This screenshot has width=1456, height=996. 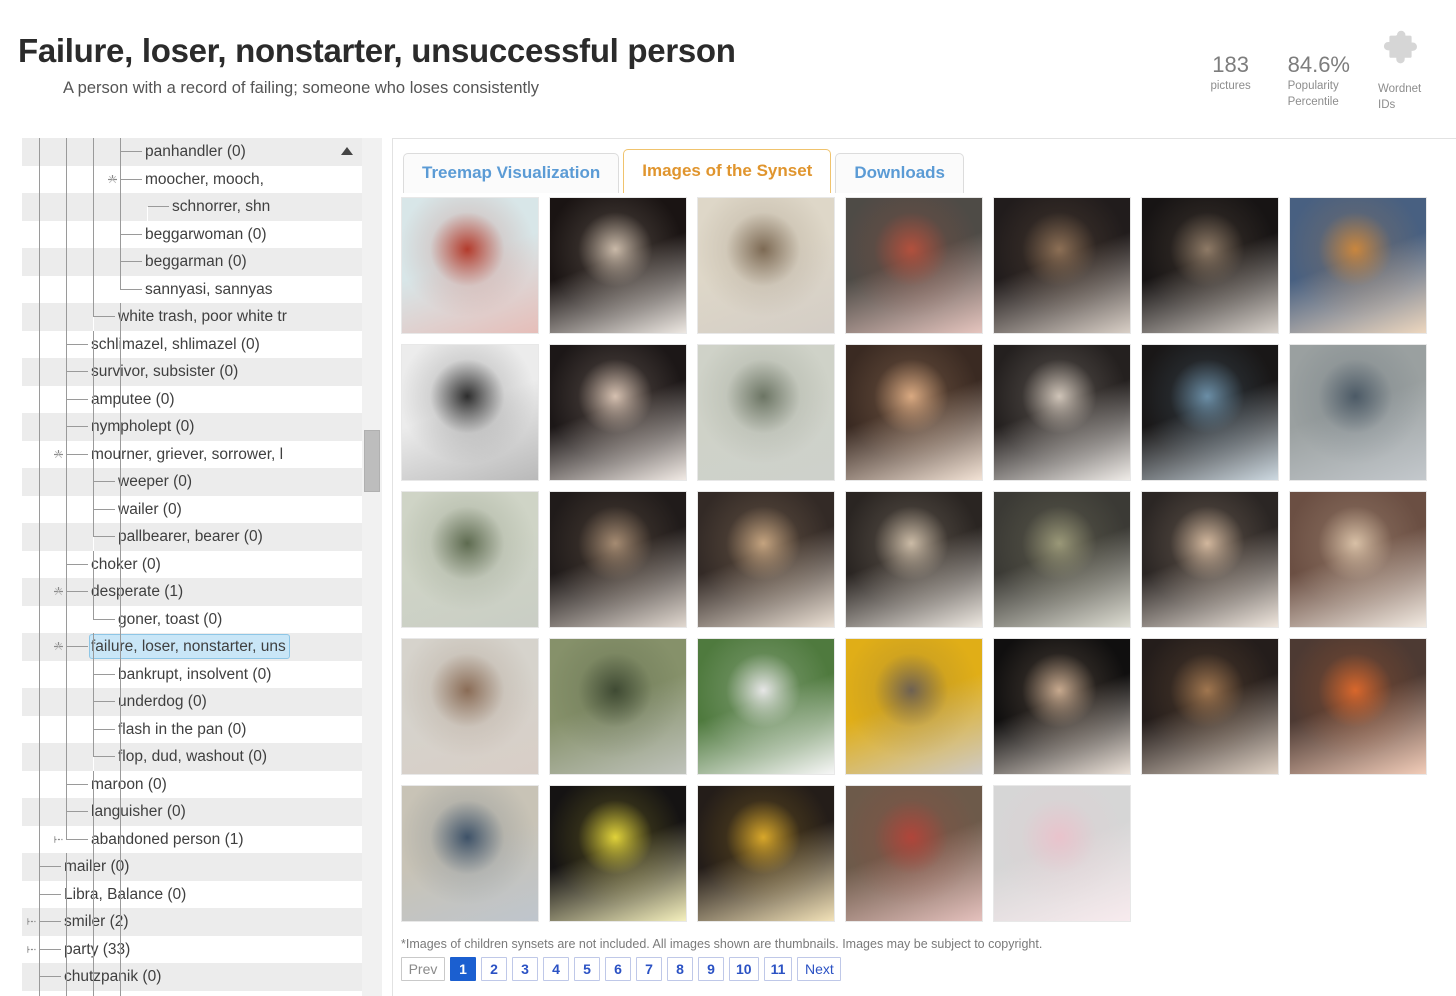 I want to click on tree-scrollbar-thumb, so click(x=372, y=461).